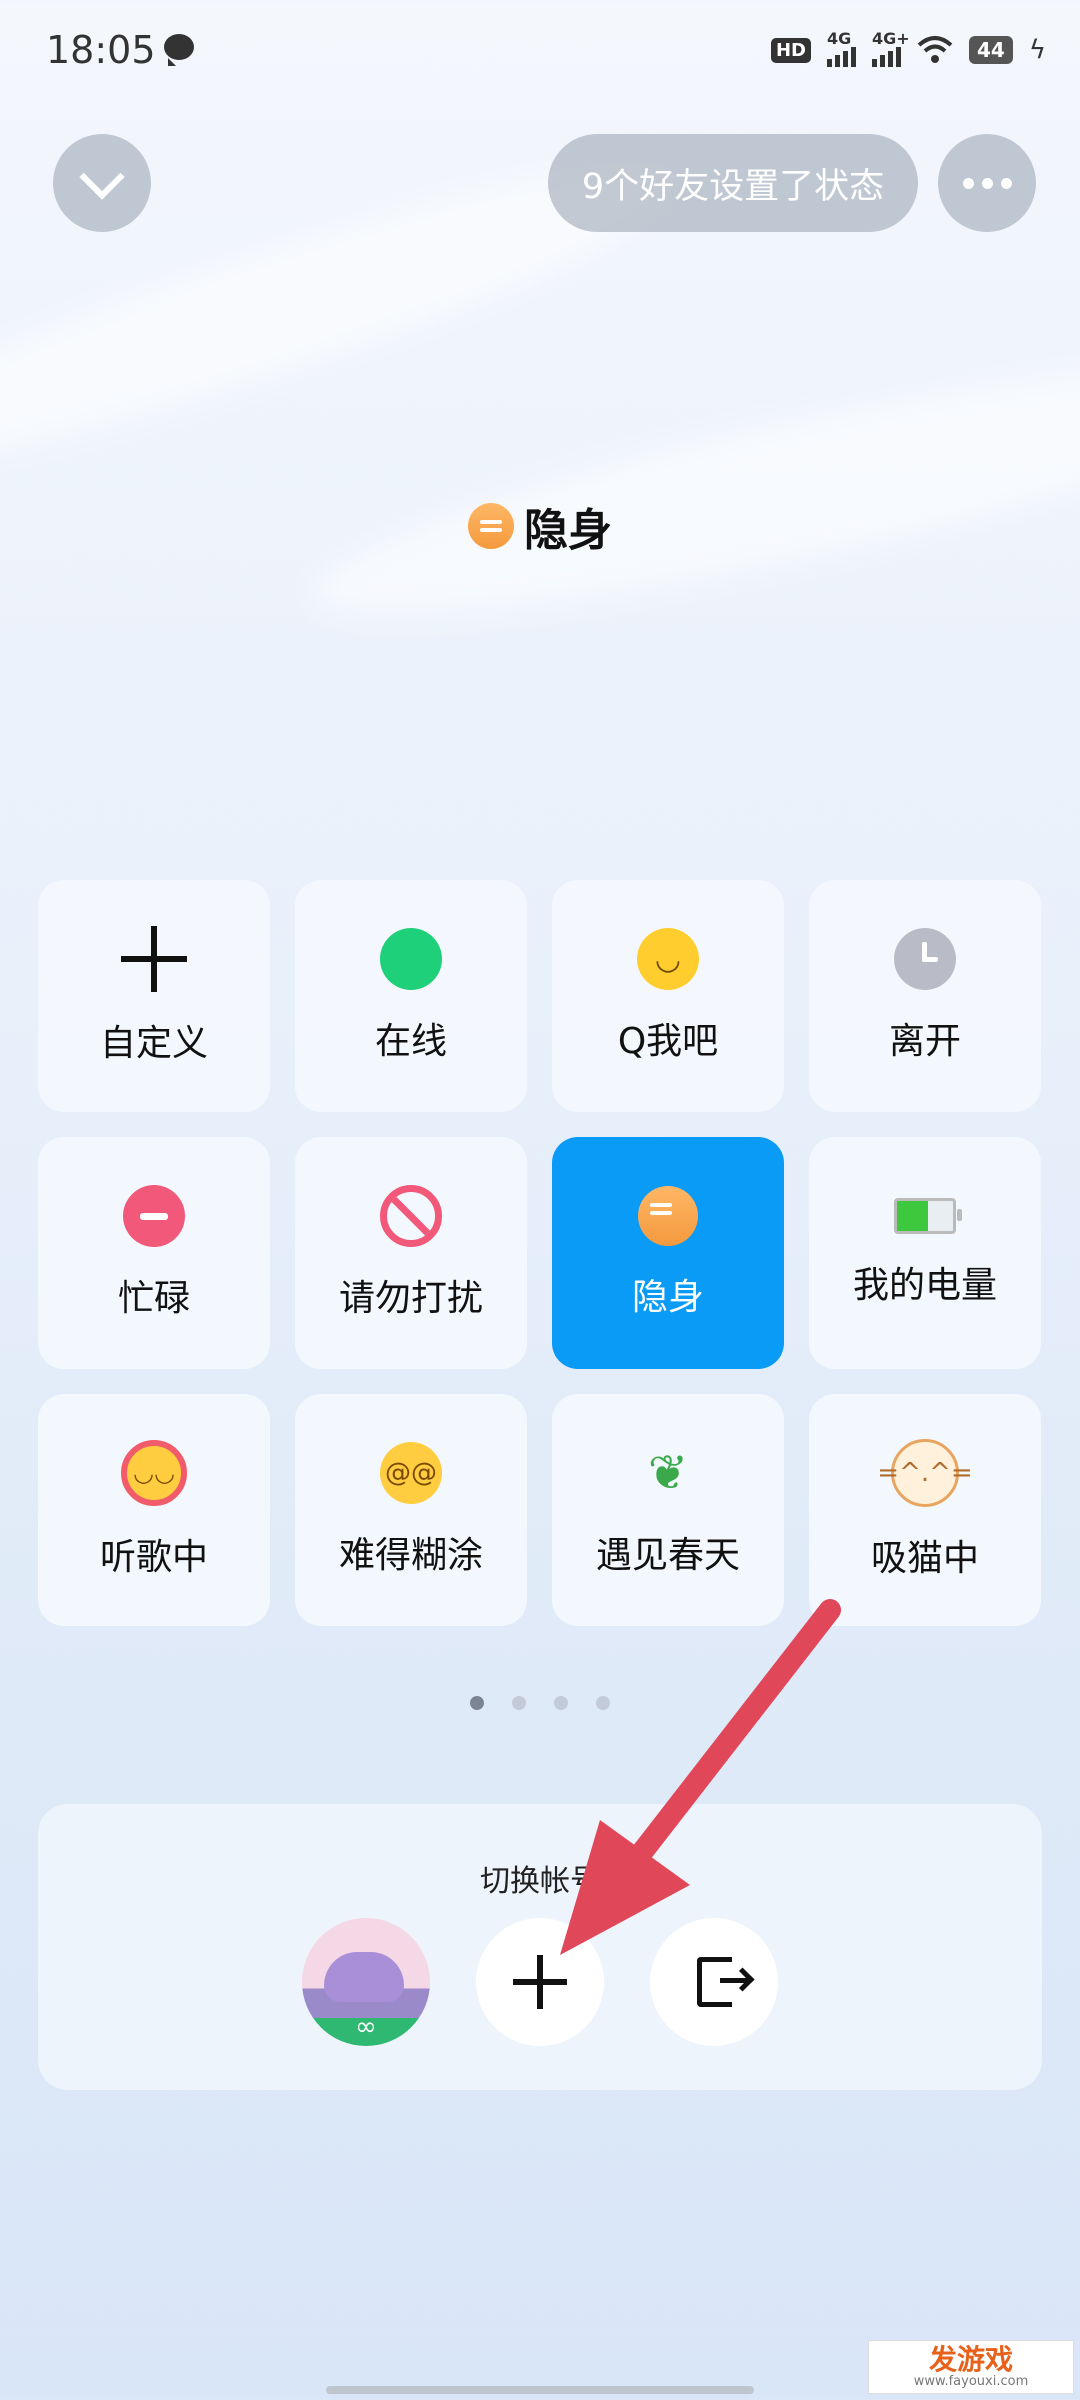 The height and width of the screenshot is (2400, 1080). Describe the element at coordinates (540, 2390) in the screenshot. I see `home-indicator` at that location.